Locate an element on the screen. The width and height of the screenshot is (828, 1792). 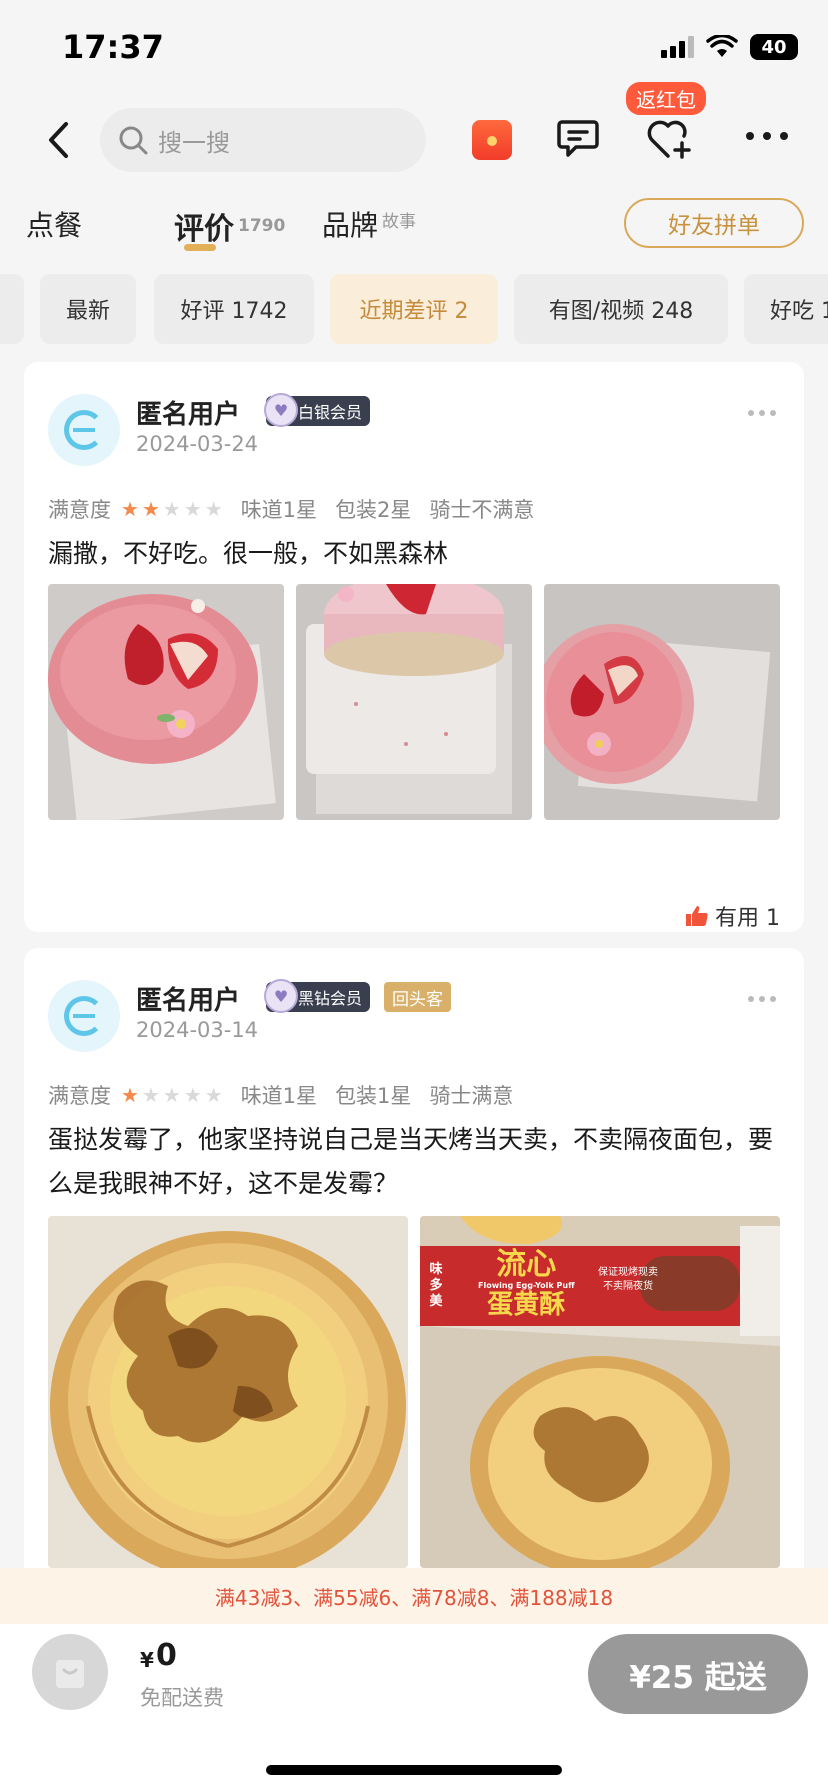
return-redpack-badge: 返红包 is located at coordinates (666, 98).